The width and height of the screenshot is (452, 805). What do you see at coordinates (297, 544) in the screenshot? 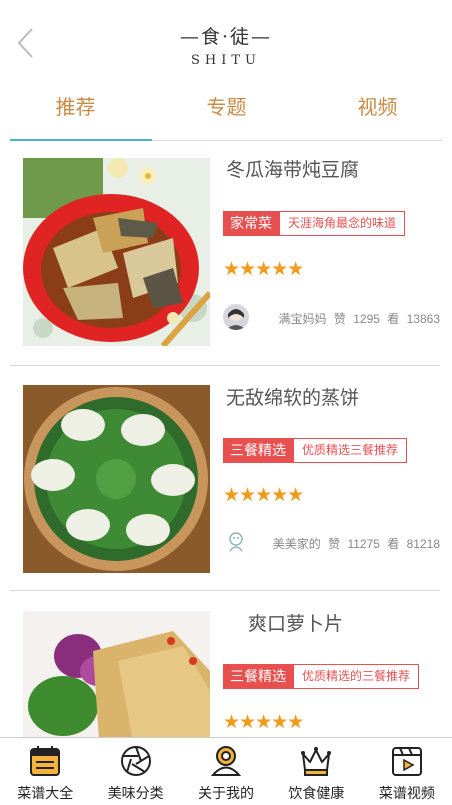
I see `author-name: 美美家的` at bounding box center [297, 544].